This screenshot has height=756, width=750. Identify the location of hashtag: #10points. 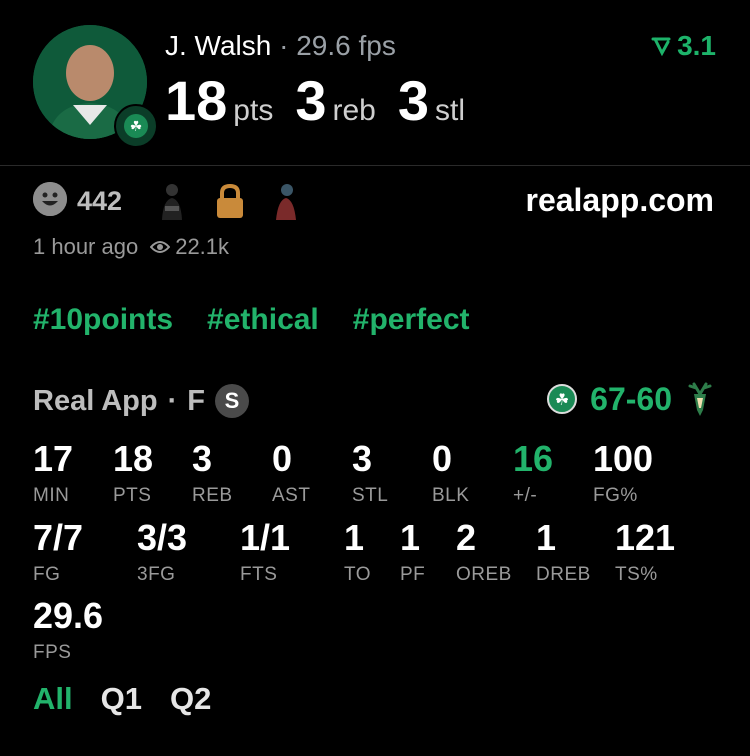
(103, 320).